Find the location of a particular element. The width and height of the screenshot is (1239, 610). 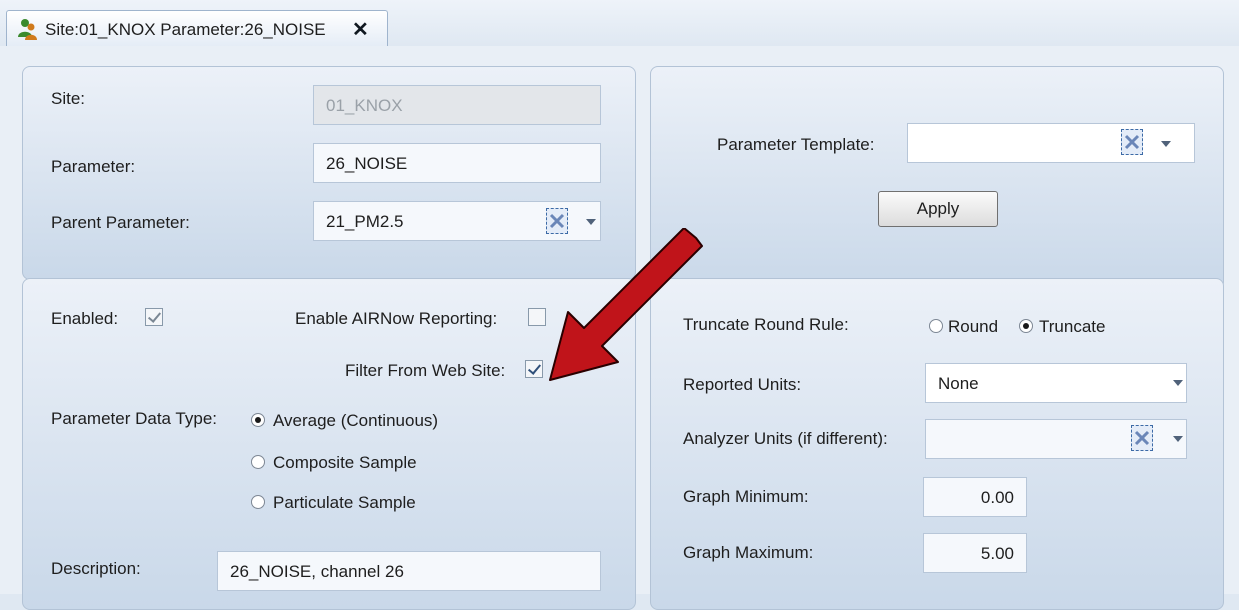

radio-particulate is located at coordinates (258, 502).